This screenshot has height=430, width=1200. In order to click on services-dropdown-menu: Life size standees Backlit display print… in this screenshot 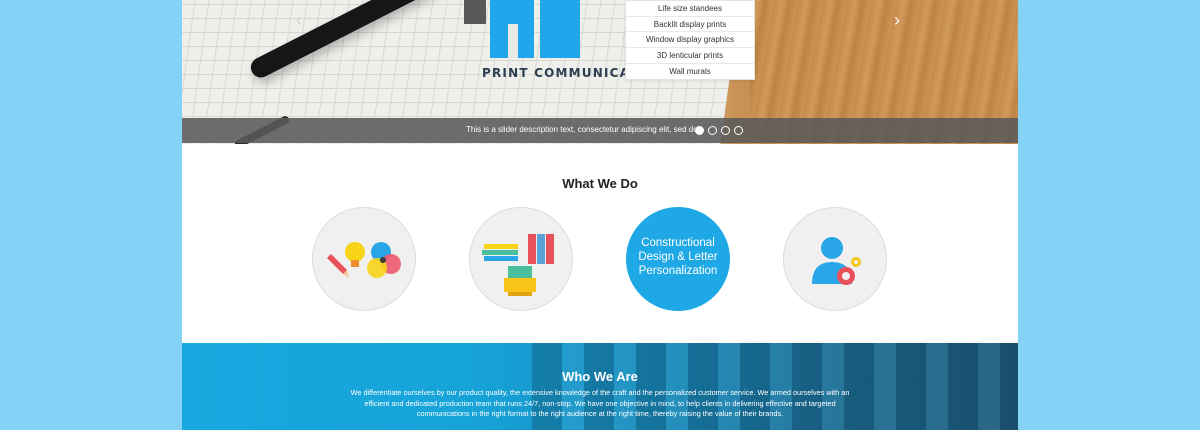, I will do `click(690, 40)`.